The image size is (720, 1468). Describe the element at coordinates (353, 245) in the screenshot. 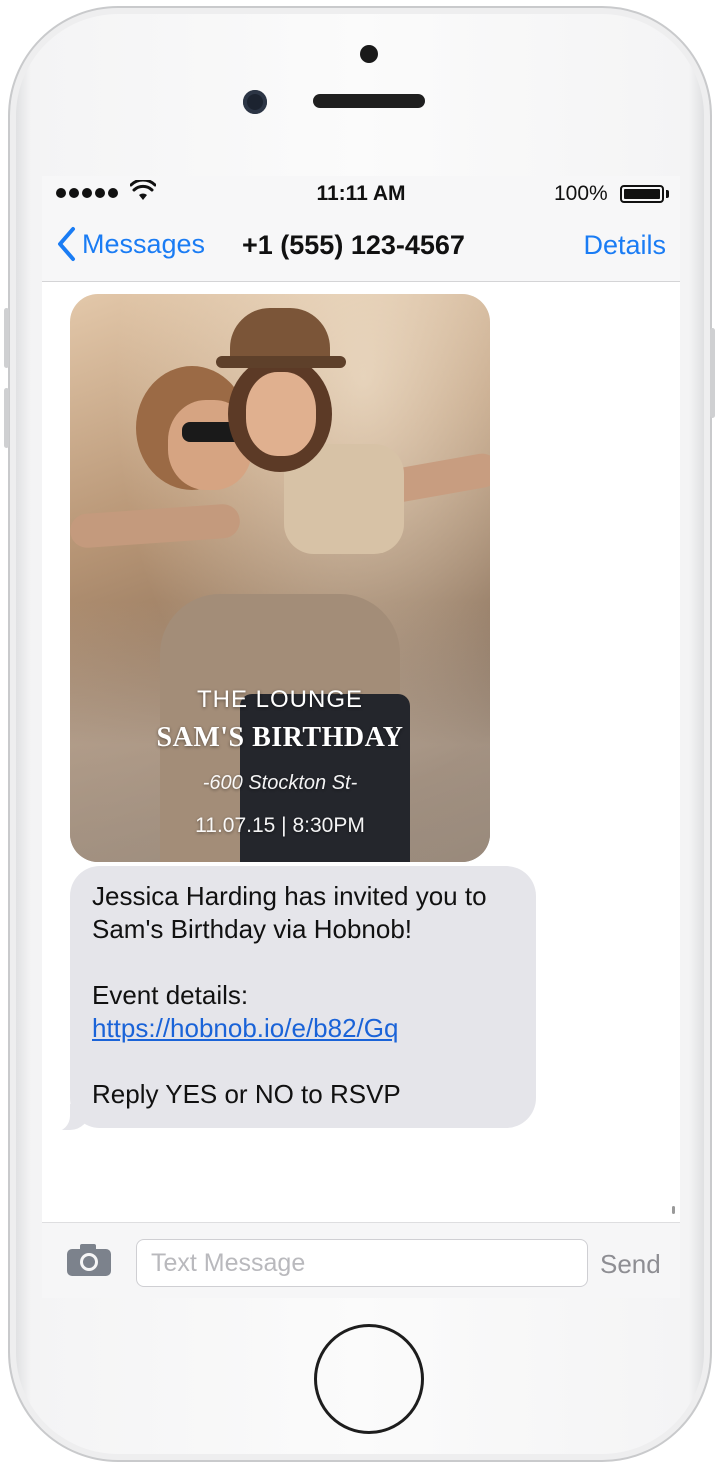

I see `contact-phone-number: +1 (555) 123-4567` at that location.